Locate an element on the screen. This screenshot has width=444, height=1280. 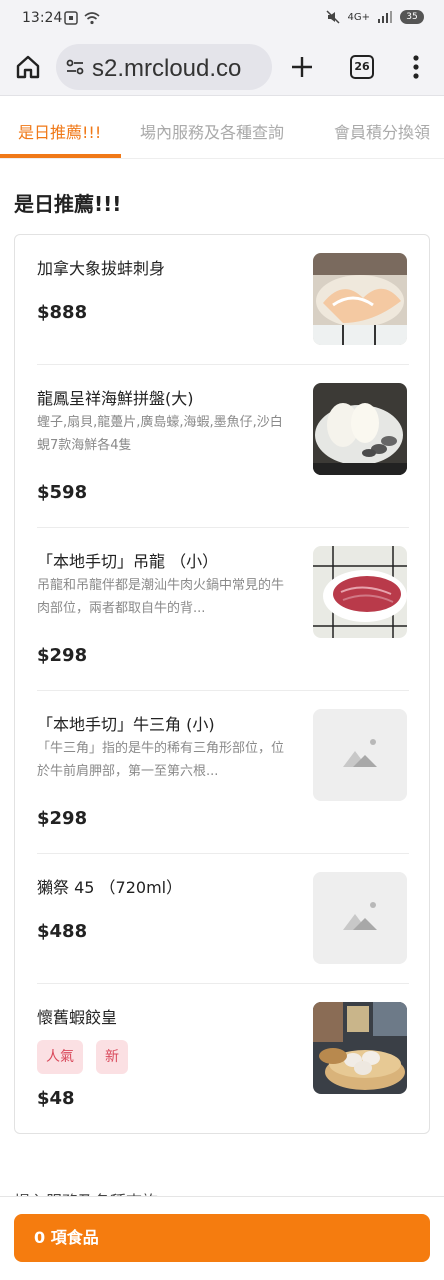
item-price: $888 is located at coordinates (62, 312).